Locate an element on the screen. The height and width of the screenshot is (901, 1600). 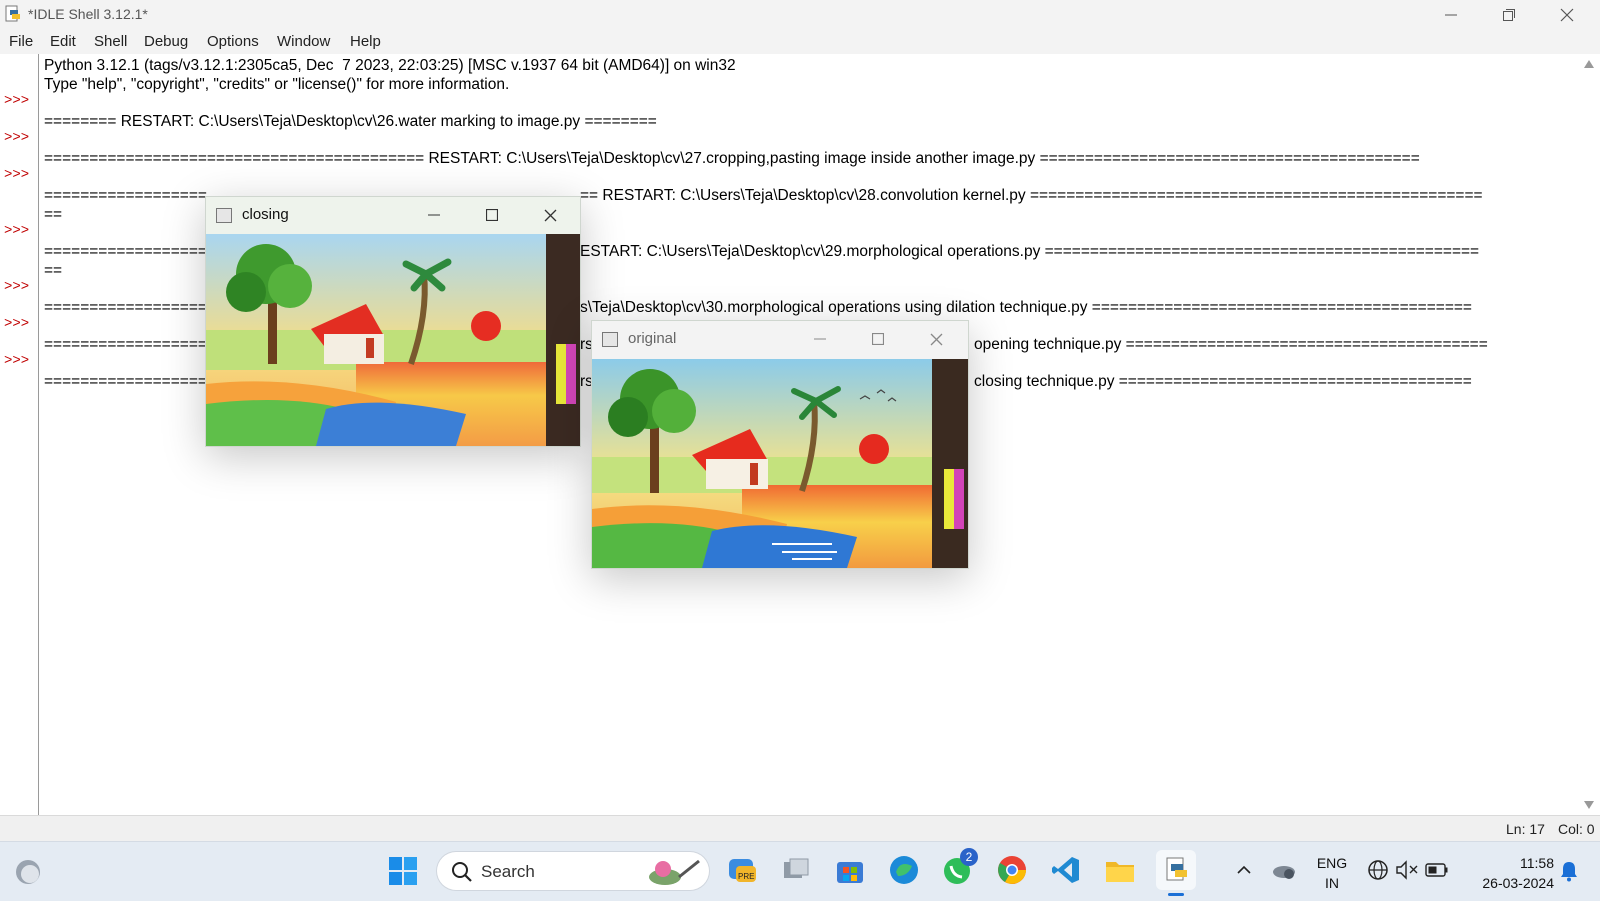
original-maximize-button is located at coordinates (878, 339).